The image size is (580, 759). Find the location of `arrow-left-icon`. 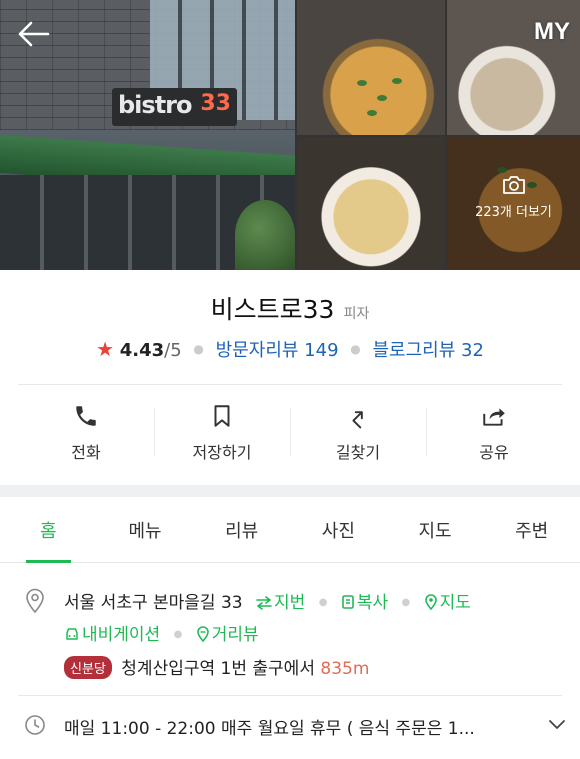

arrow-left-icon is located at coordinates (34, 34).